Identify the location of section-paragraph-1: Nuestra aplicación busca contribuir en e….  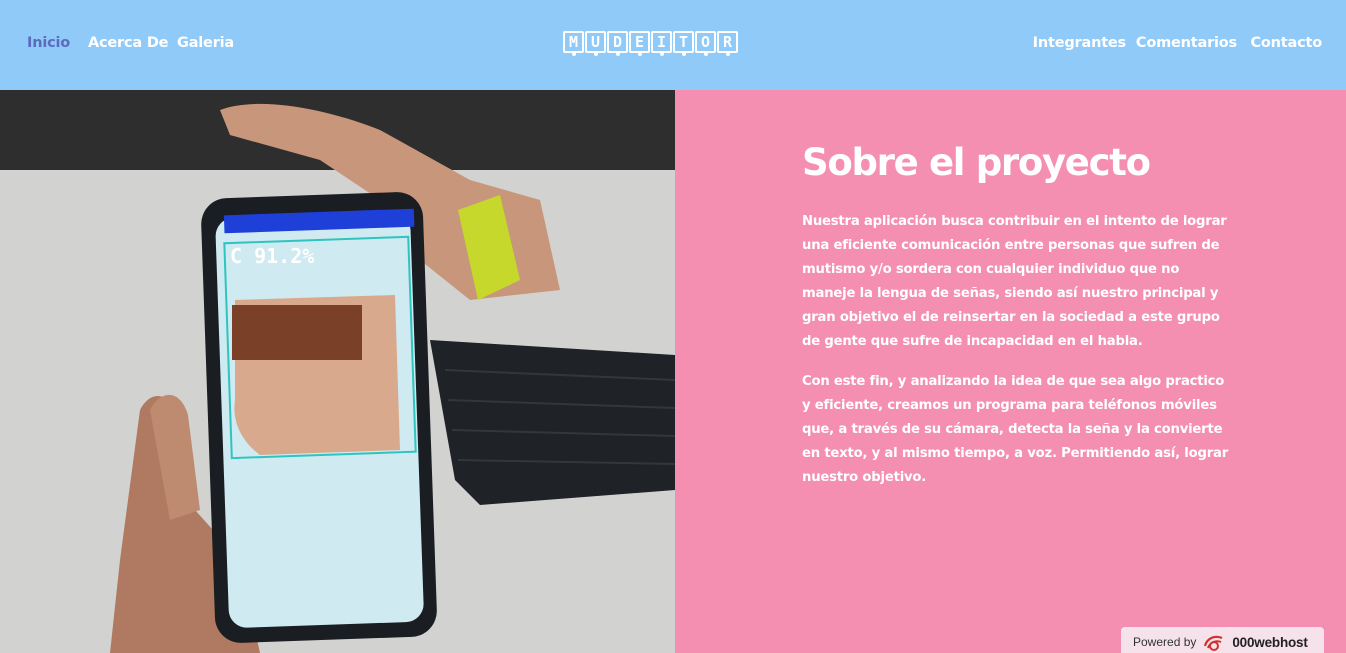
(1014, 281).